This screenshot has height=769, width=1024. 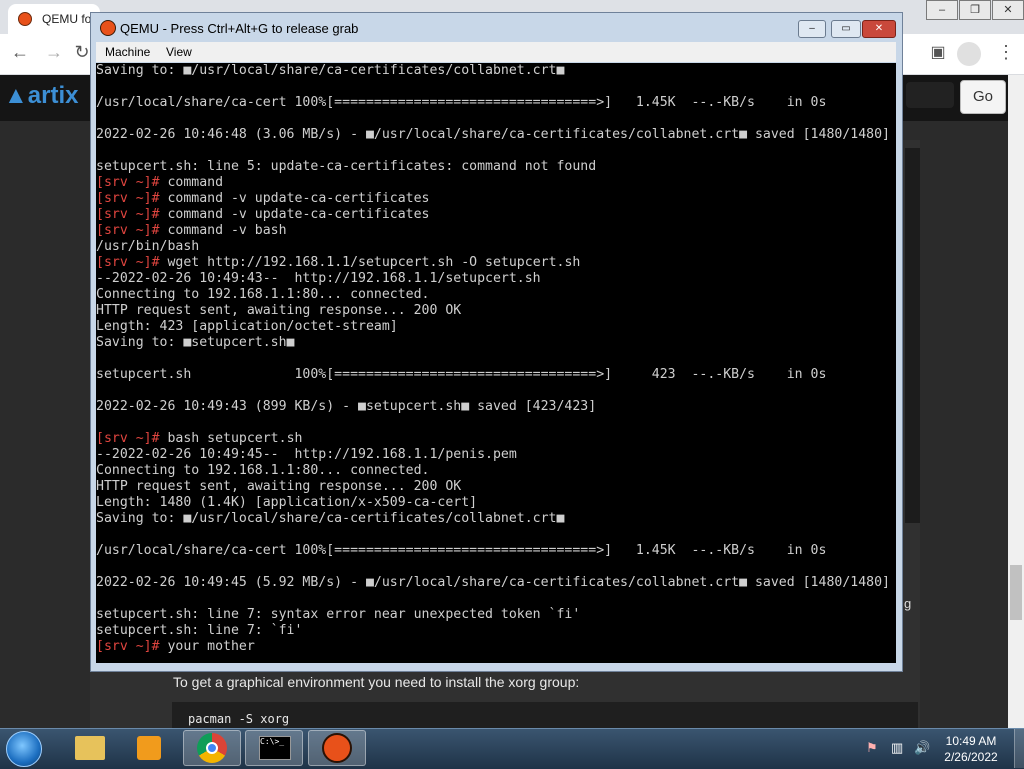 I want to click on terminal-line: [srv ~]# command, so click(x=493, y=183).